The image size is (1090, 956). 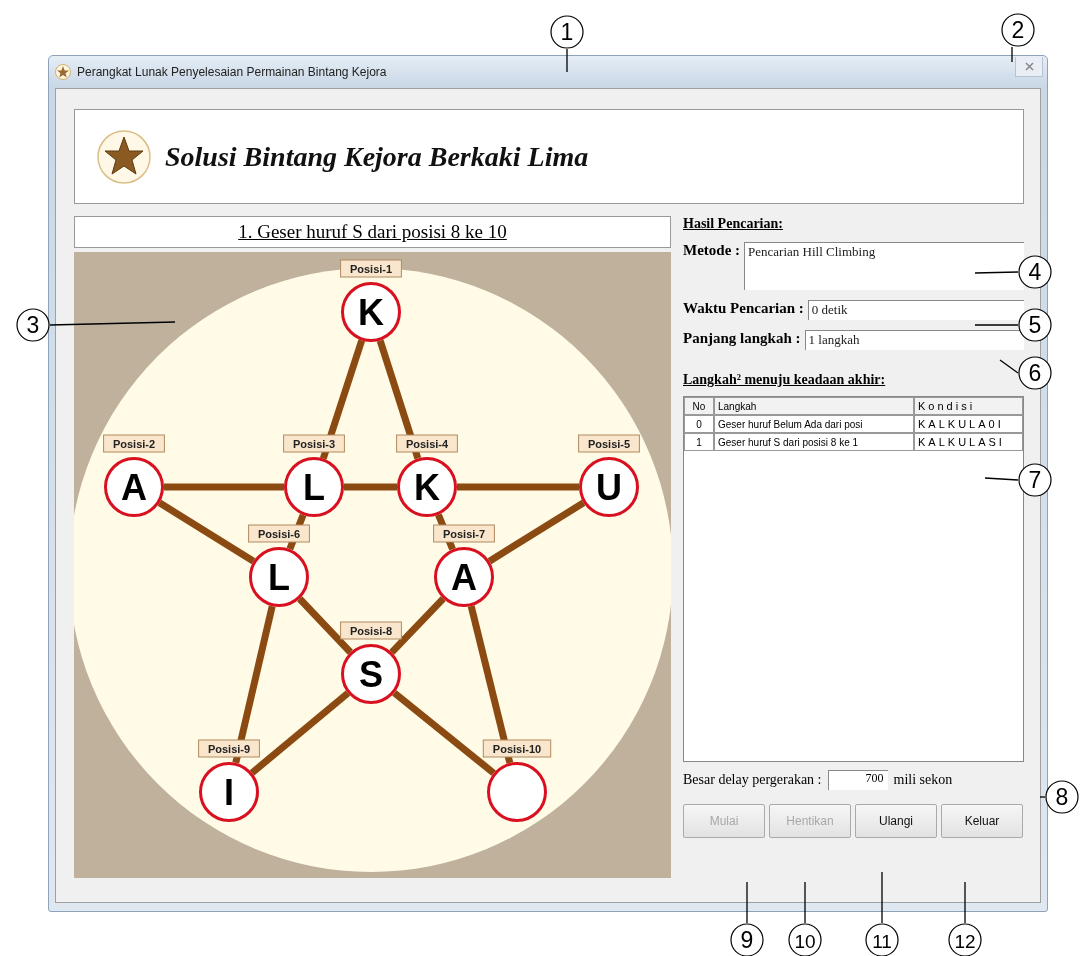 What do you see at coordinates (371, 674) in the screenshot?
I see `letter-node: S` at bounding box center [371, 674].